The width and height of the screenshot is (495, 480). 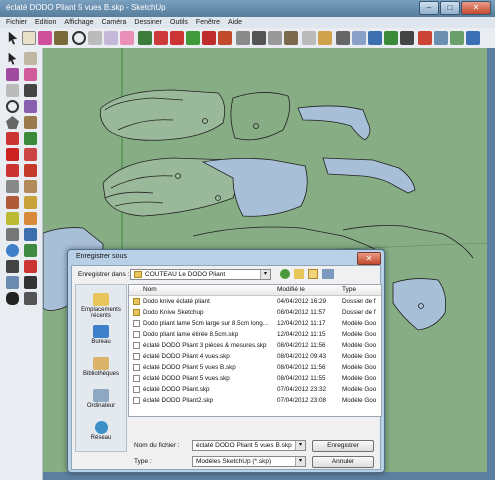 What do you see at coordinates (291, 289) in the screenshot?
I see `column-modified: Modifié le` at bounding box center [291, 289].